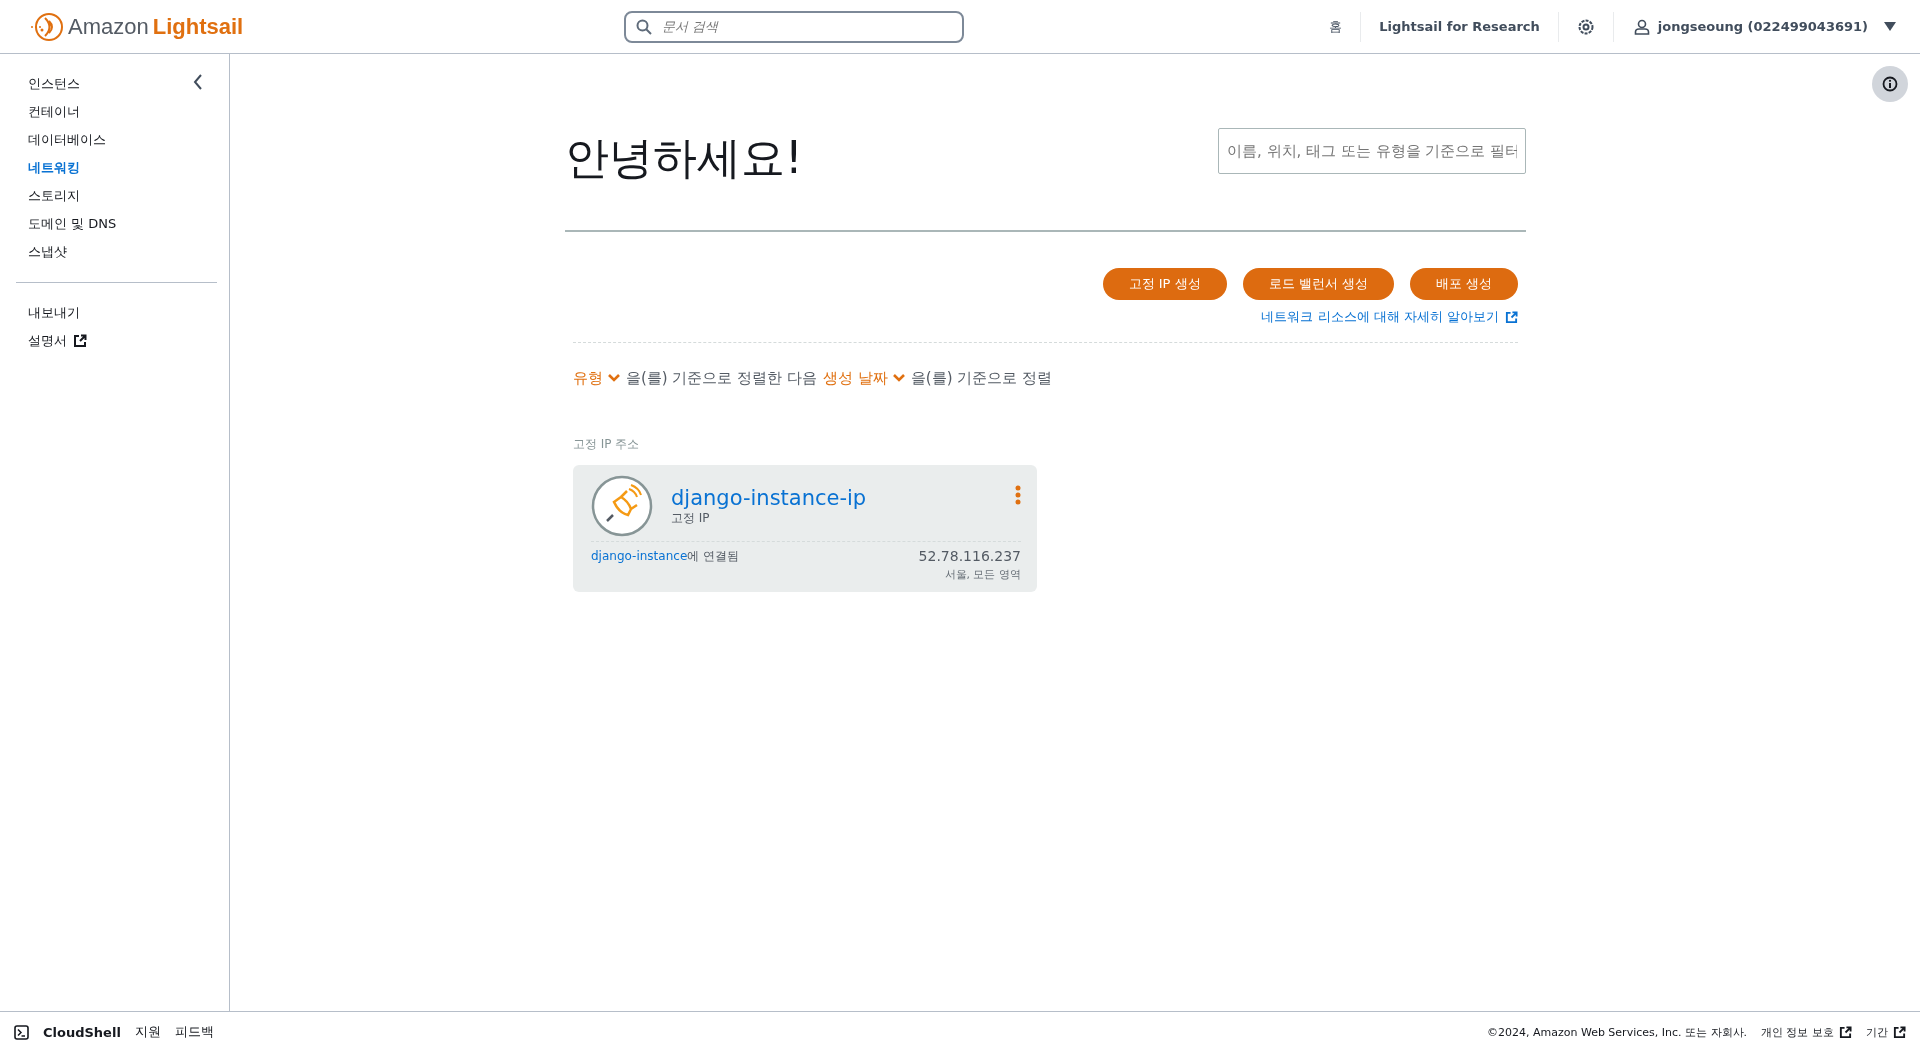 Image resolution: width=1920 pixels, height=1052 pixels. What do you see at coordinates (21, 1032) in the screenshot?
I see `terminal-icon` at bounding box center [21, 1032].